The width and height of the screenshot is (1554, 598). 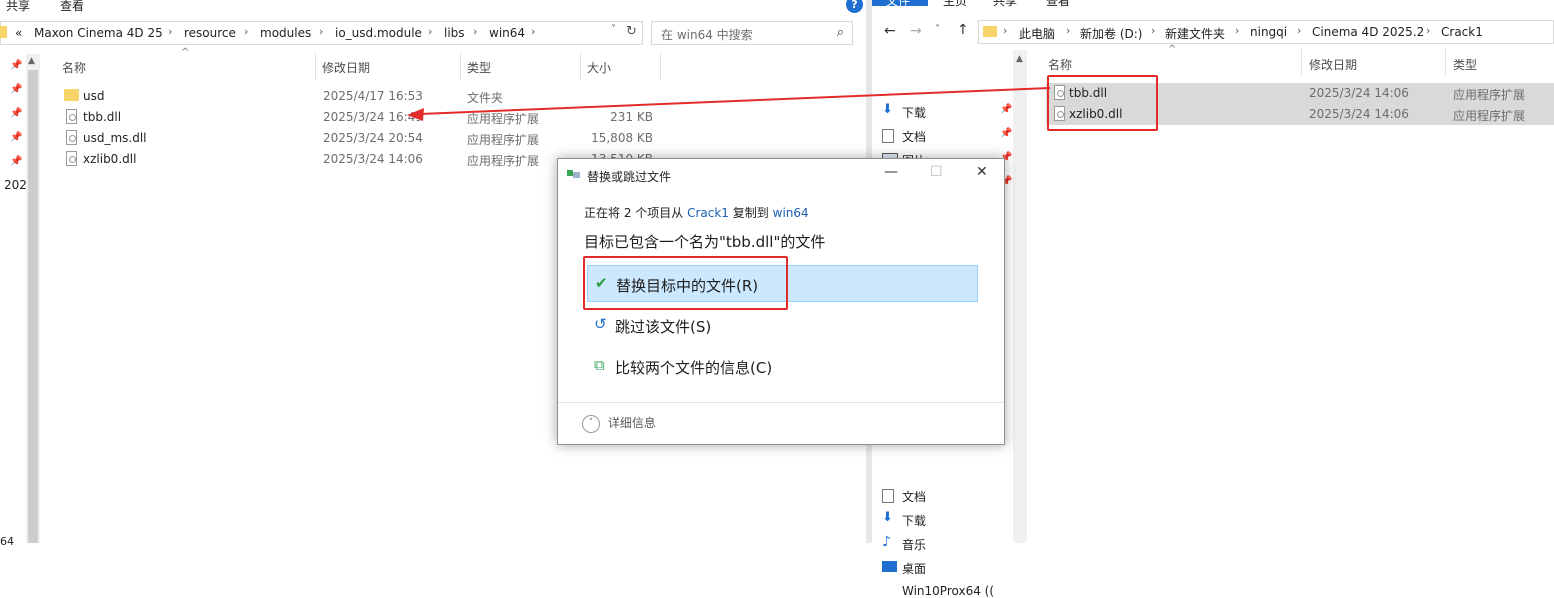 I want to click on desktop-icon, so click(x=889, y=566).